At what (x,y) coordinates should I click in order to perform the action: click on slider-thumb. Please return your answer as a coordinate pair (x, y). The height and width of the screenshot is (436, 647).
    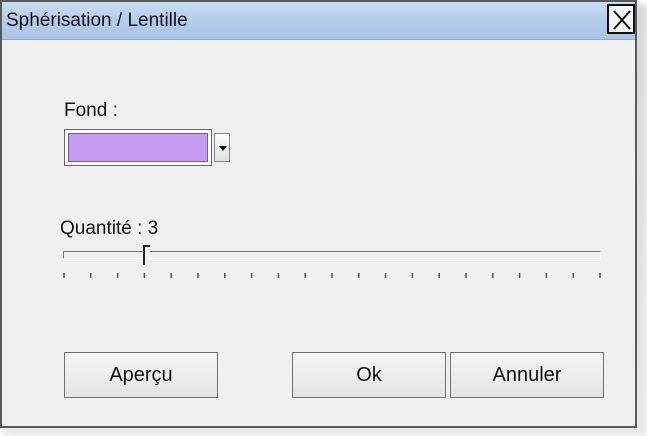
    Looking at the image, I should click on (147, 255).